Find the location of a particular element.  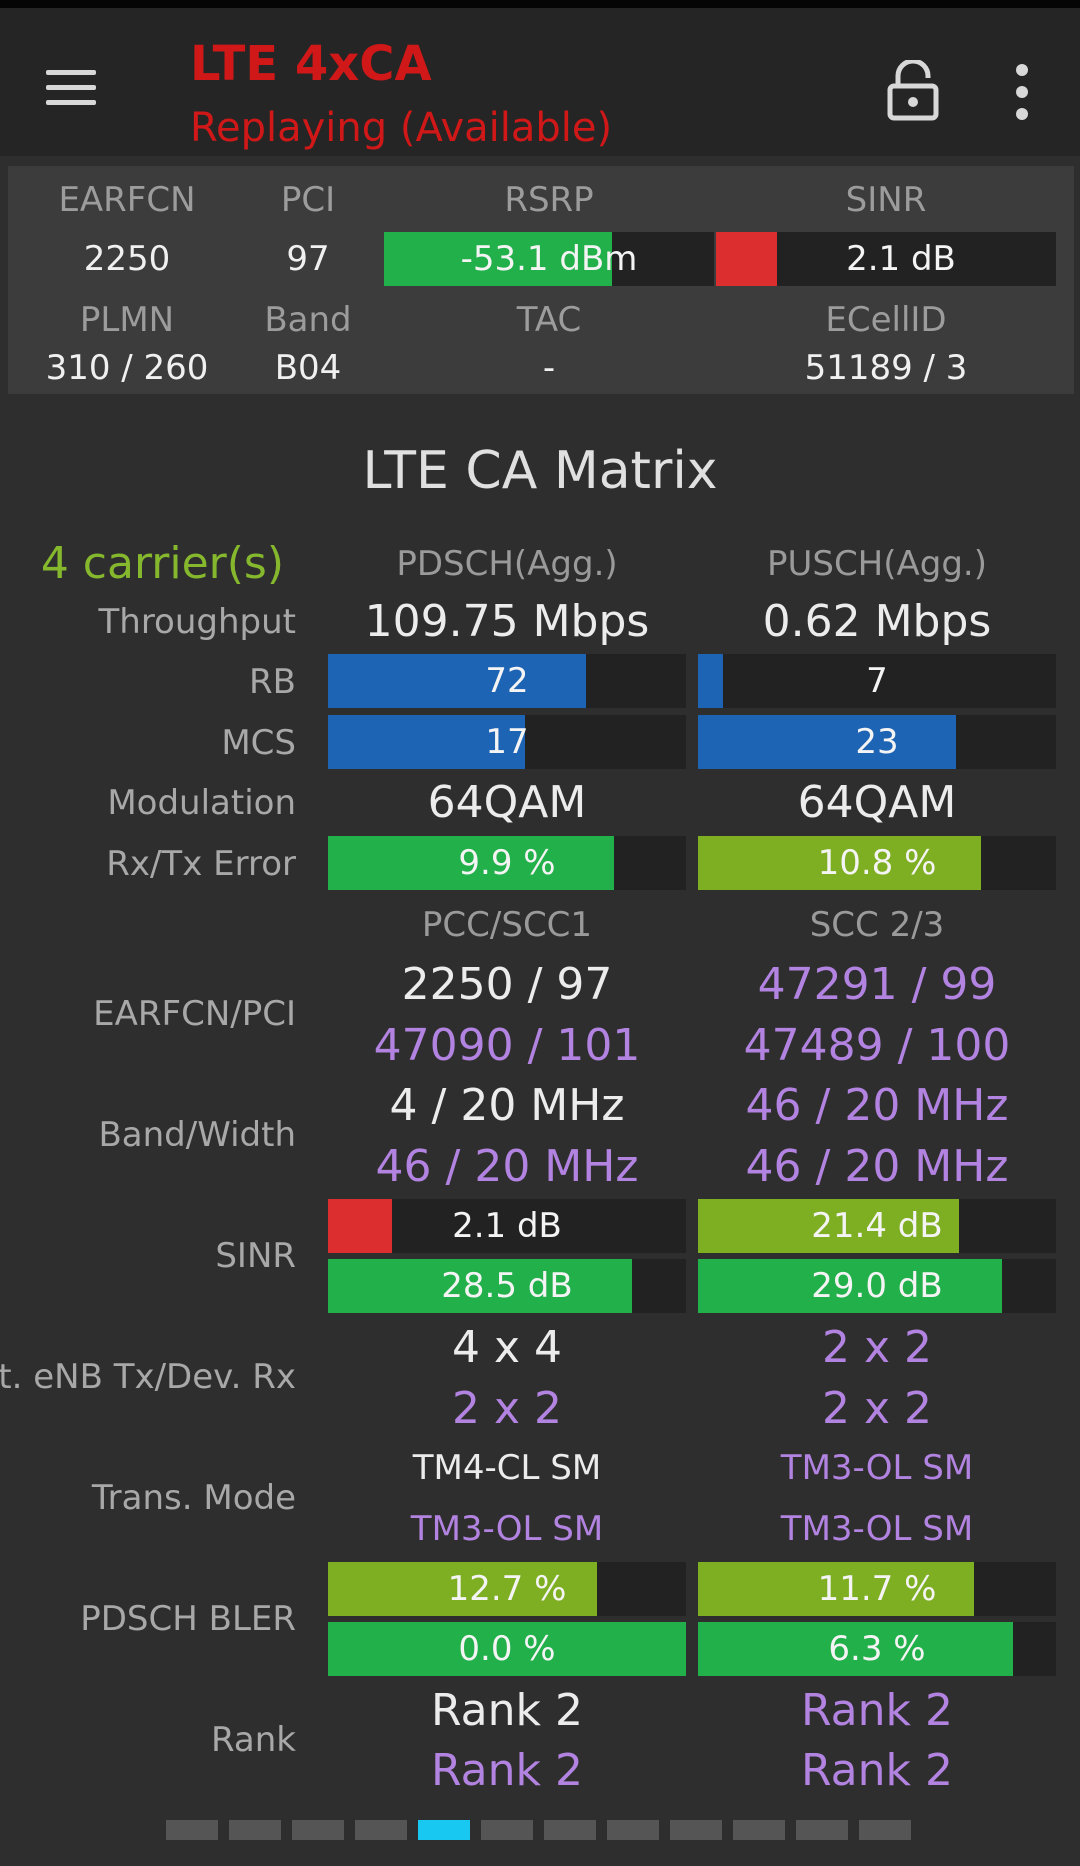

more-vert-icon is located at coordinates (1022, 92).